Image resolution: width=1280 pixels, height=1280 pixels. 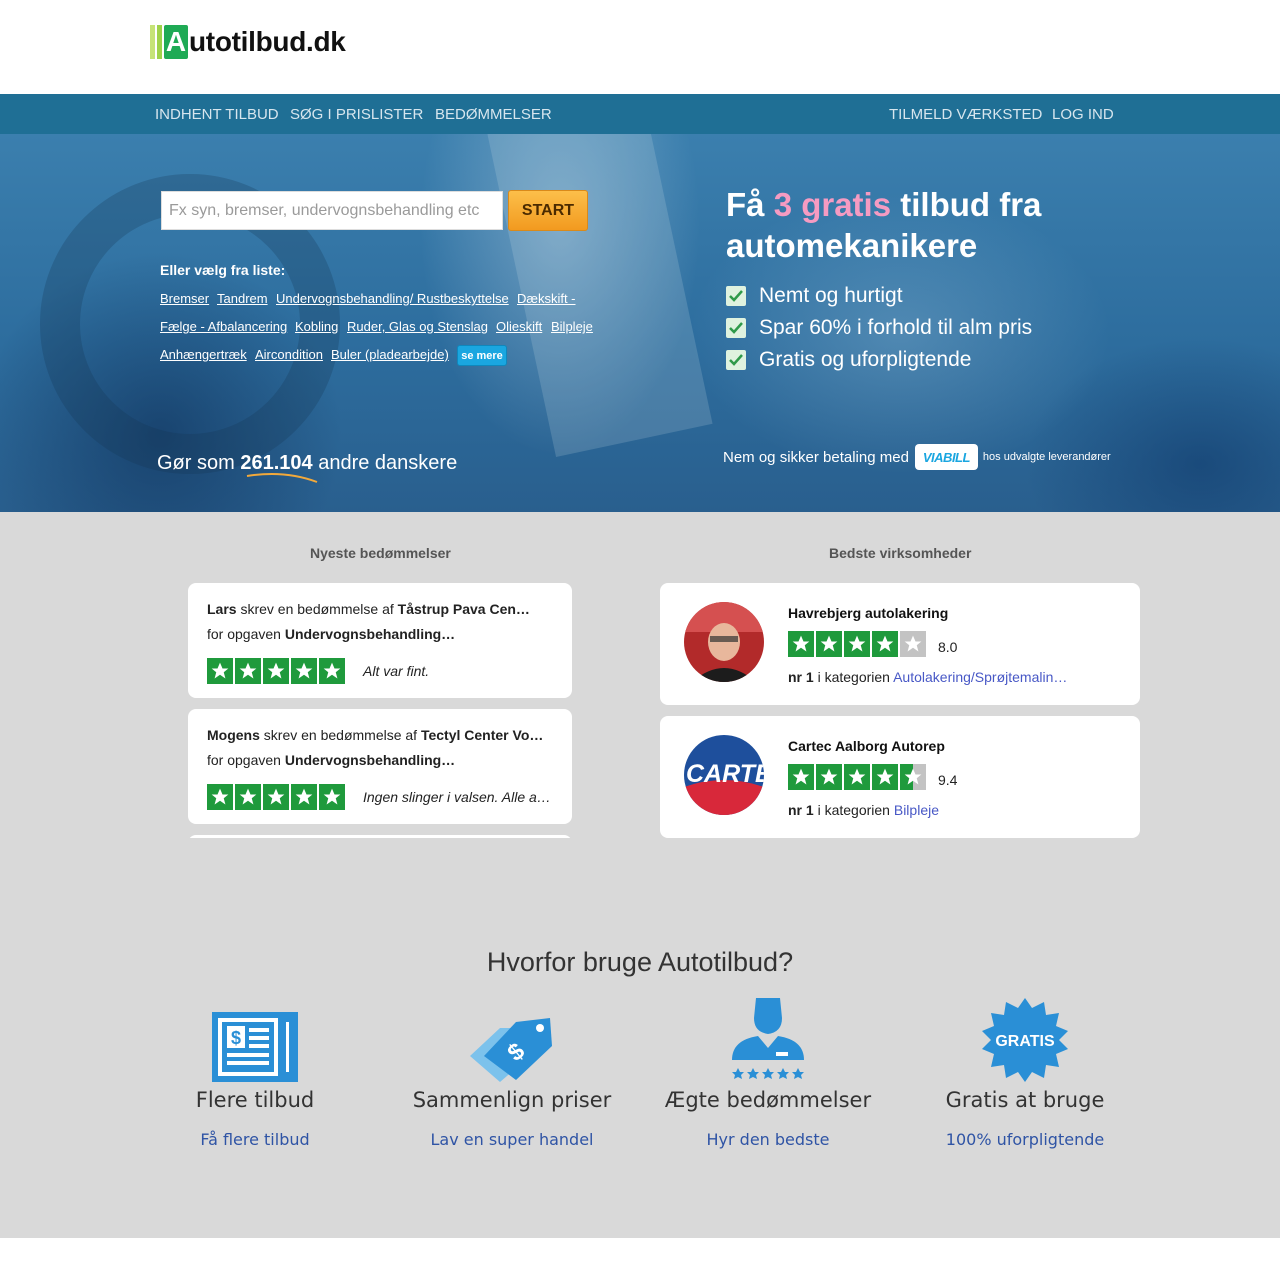 I want to click on rank-number: 1, so click(x=809, y=677).